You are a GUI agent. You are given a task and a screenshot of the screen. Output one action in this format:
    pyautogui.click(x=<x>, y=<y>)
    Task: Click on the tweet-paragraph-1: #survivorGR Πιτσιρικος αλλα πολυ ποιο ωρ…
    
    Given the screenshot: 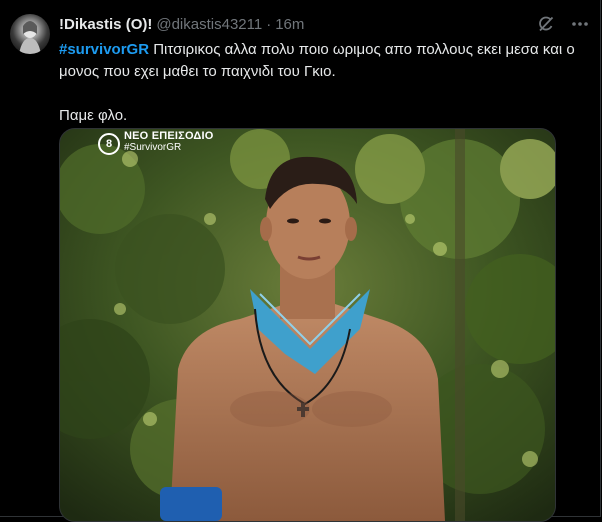 What is the action you would take?
    pyautogui.click(x=324, y=61)
    